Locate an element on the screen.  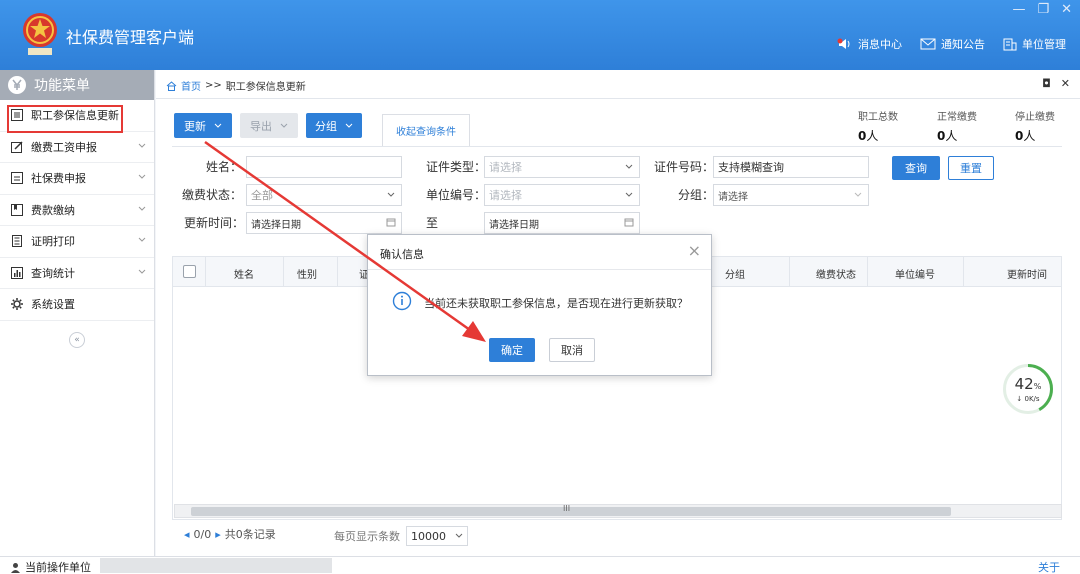
bookmark-icon is located at coordinates (17, 209).